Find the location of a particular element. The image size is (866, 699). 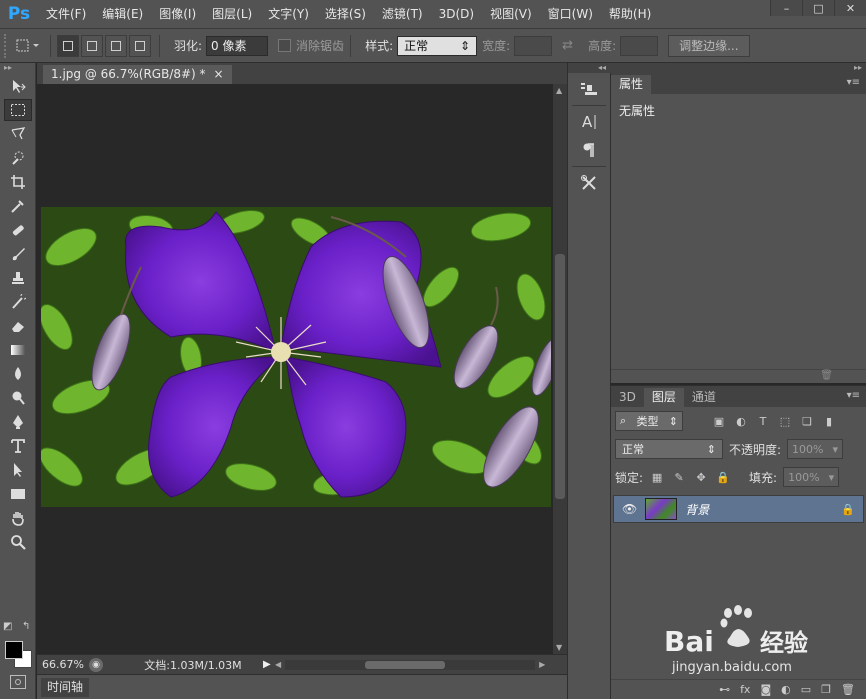

lock-image-icon: ✎ is located at coordinates (679, 477).